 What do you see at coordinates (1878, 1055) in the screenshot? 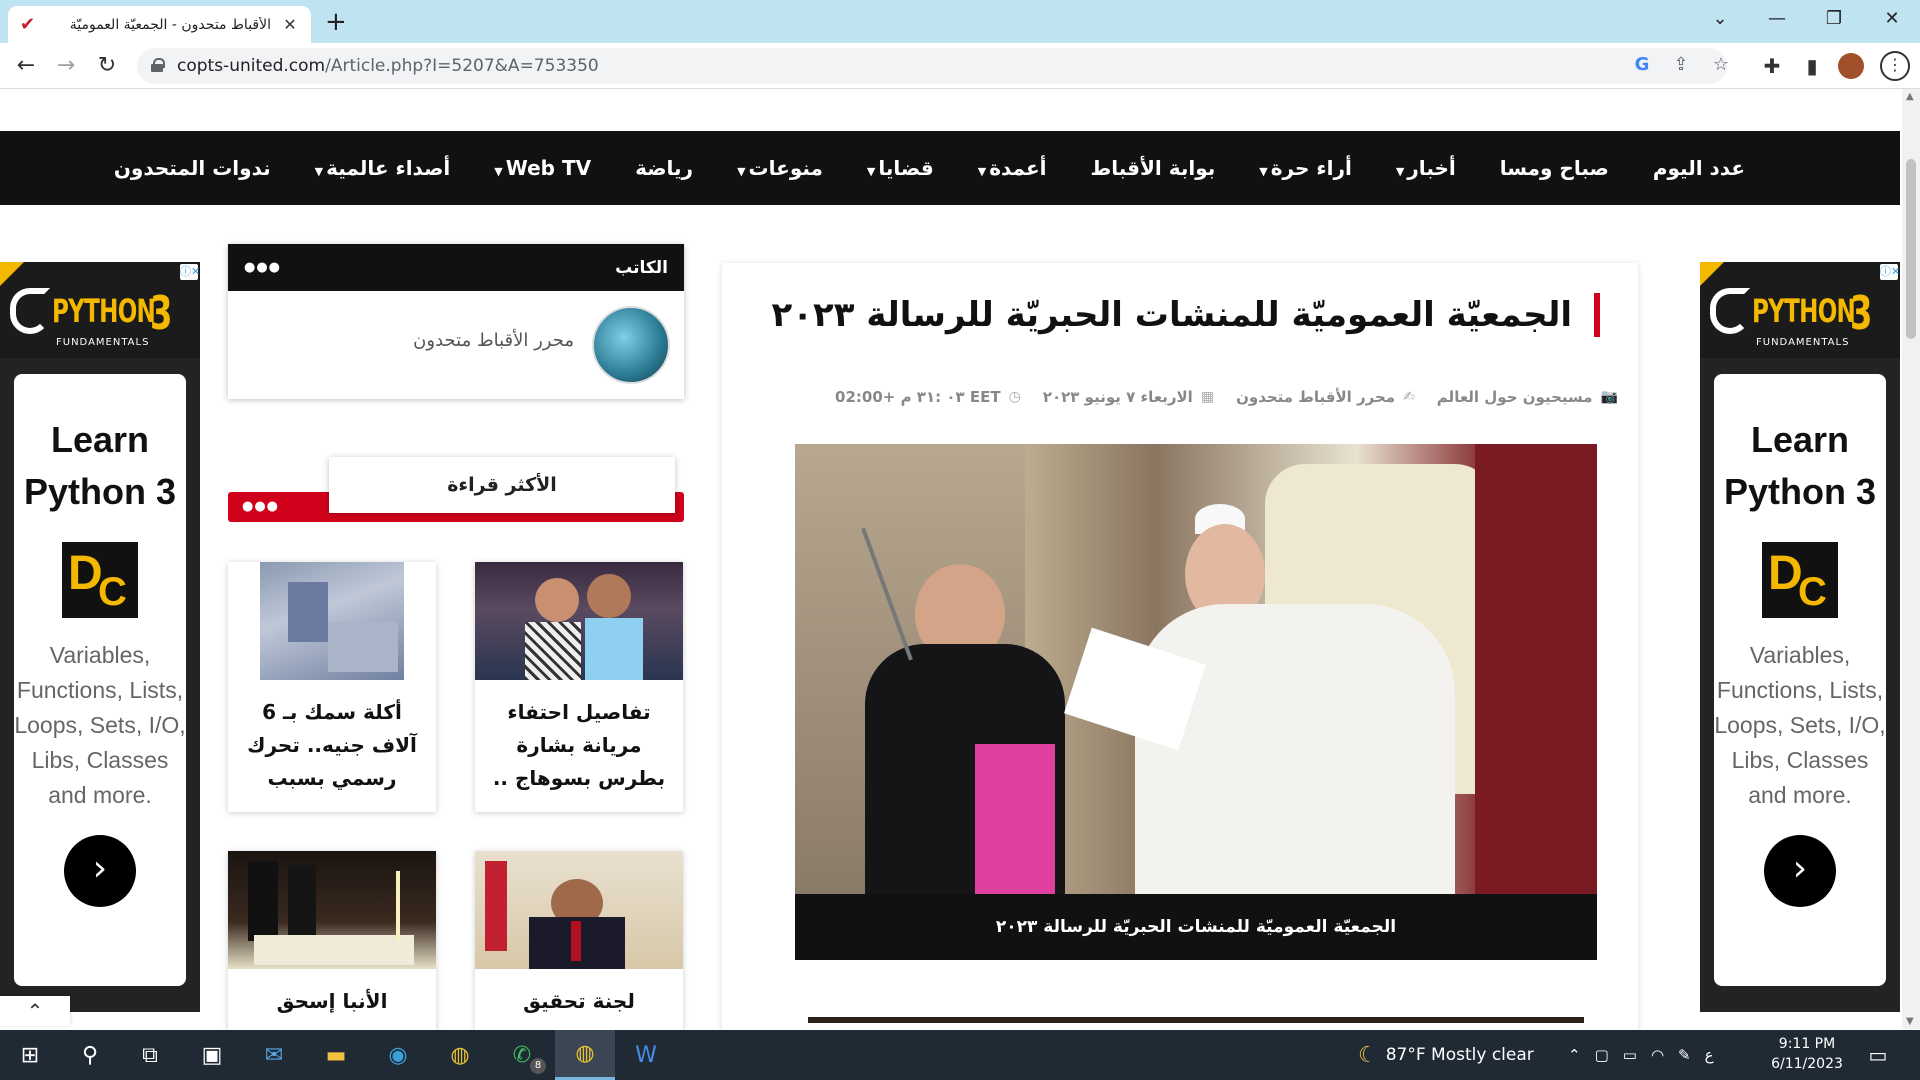
I see `notifications-icon: ▭` at bounding box center [1878, 1055].